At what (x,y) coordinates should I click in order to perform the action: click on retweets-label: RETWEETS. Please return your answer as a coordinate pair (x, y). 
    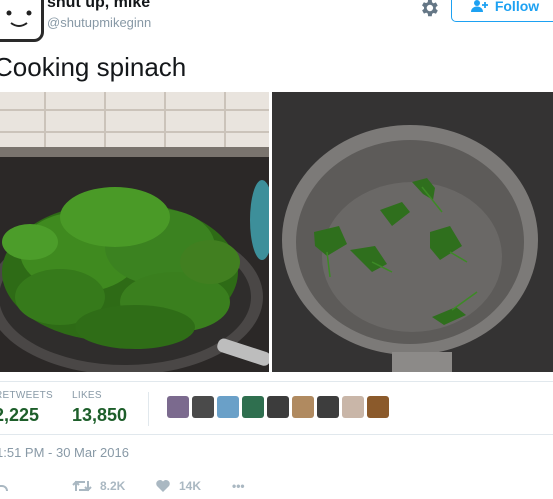
    Looking at the image, I should click on (26, 395).